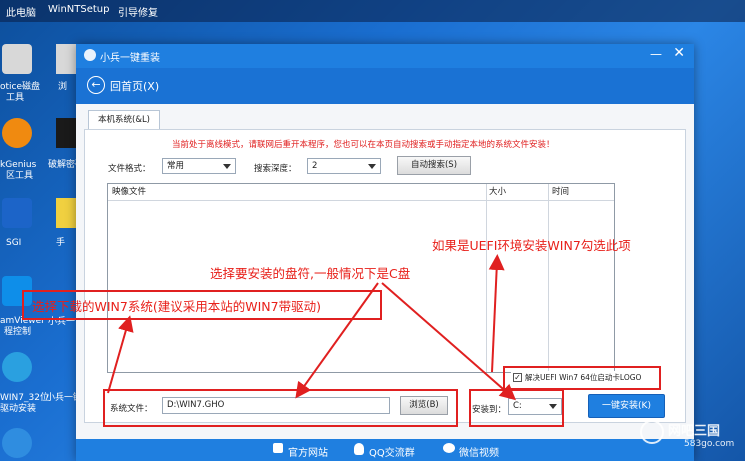 The image size is (745, 461). I want to click on arrow-system, so click(120, 354).